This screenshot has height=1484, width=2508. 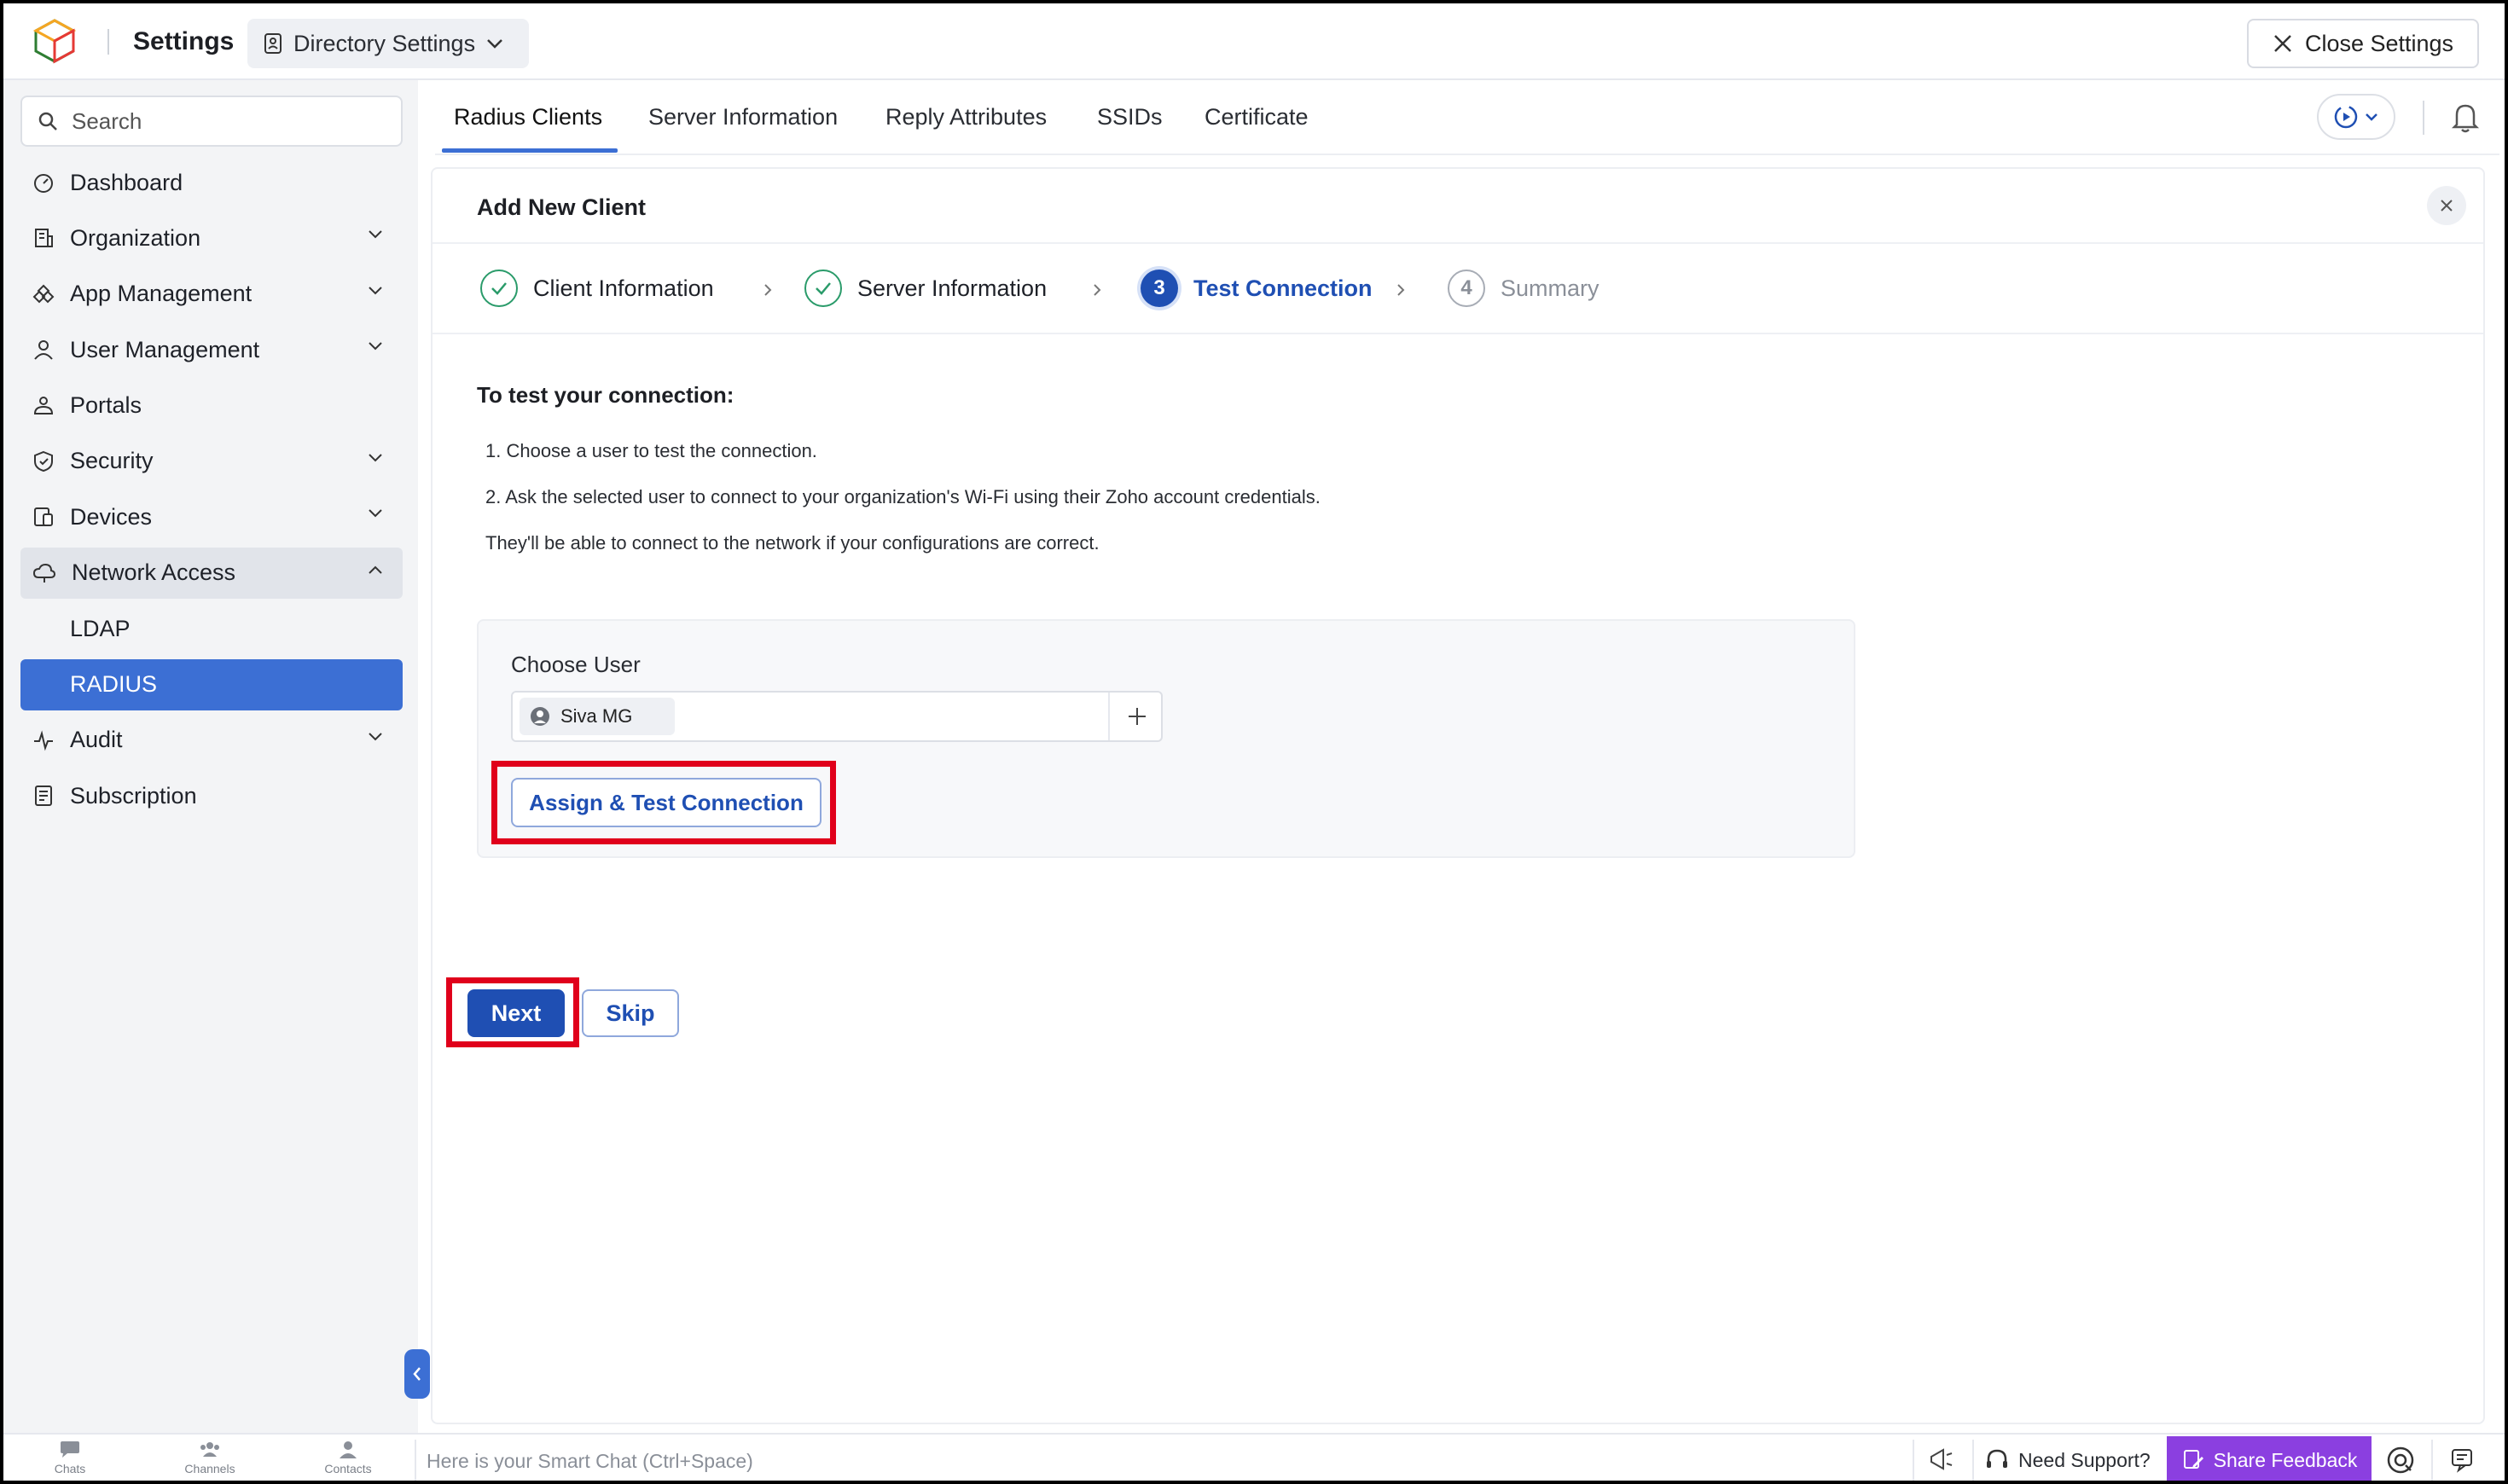 I want to click on sidebar-item-devices: Devices, so click(x=211, y=516).